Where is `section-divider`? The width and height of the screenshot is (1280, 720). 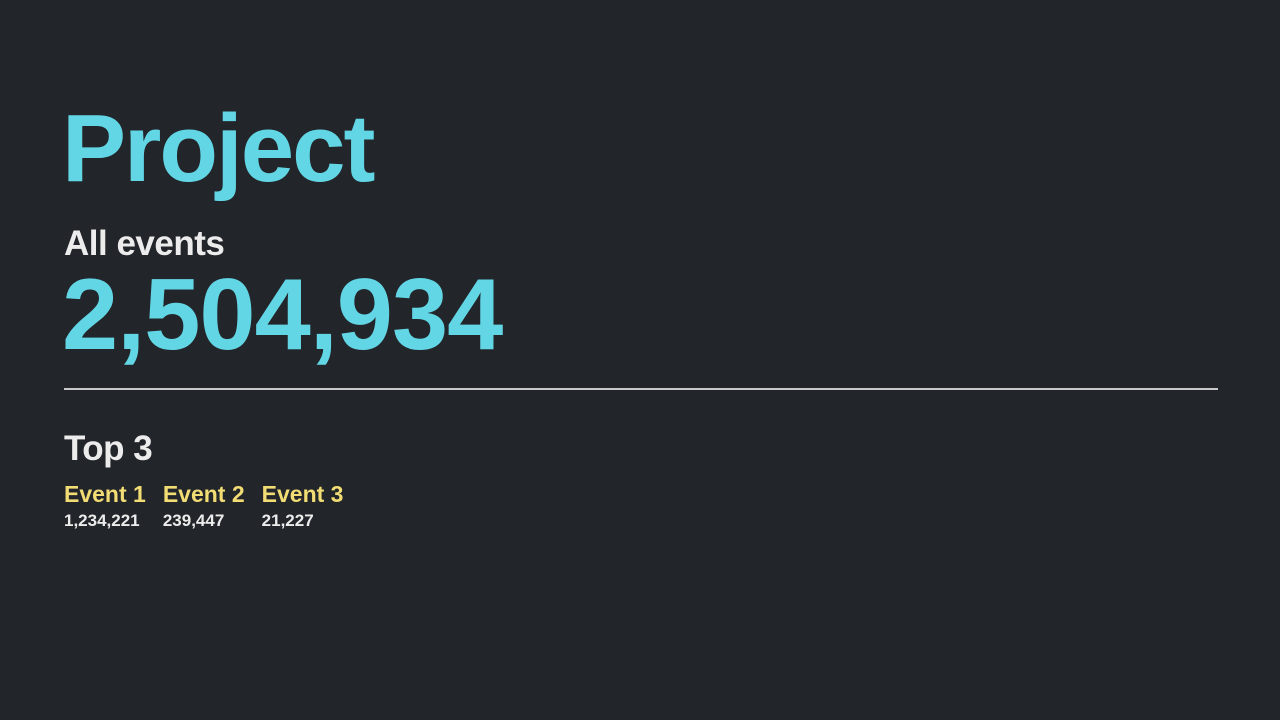
section-divider is located at coordinates (641, 389).